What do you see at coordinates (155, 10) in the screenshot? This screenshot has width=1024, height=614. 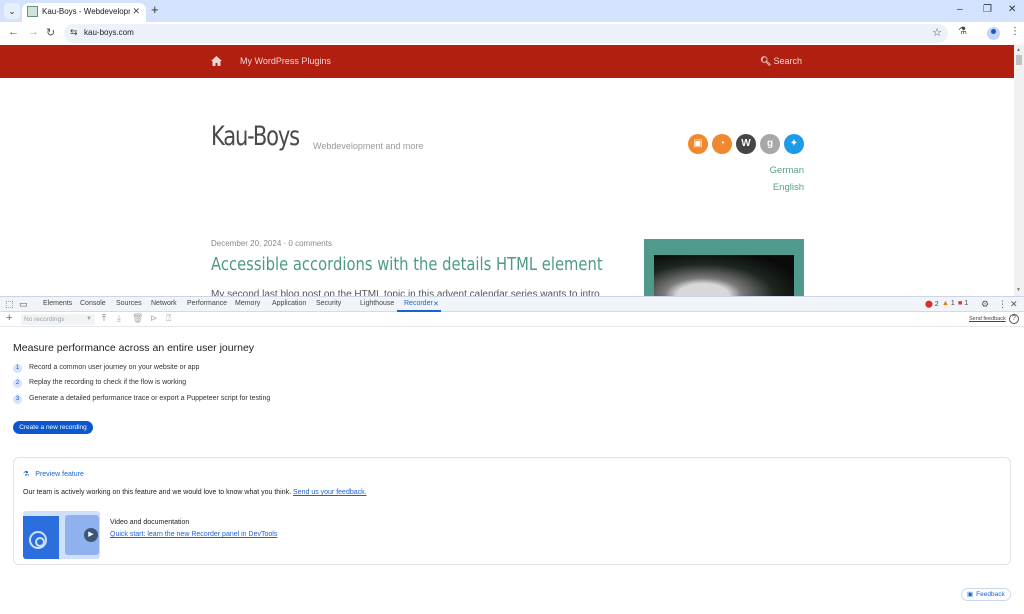 I see `new-tab-button: +` at bounding box center [155, 10].